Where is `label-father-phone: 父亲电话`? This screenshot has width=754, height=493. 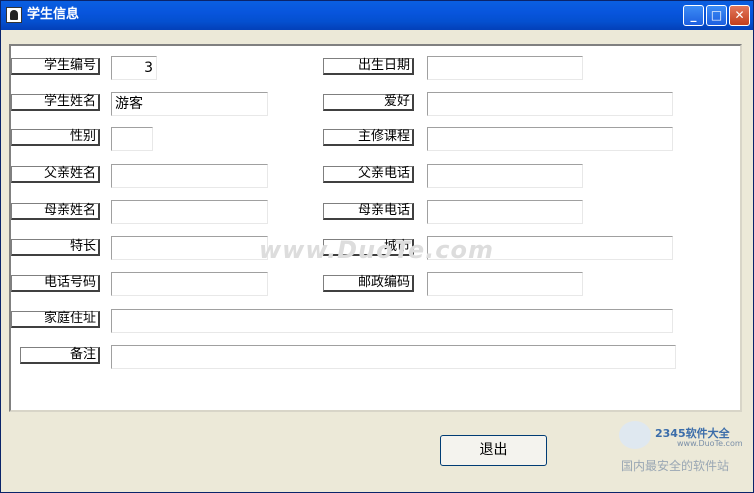
label-father-phone: 父亲电话 is located at coordinates (368, 174).